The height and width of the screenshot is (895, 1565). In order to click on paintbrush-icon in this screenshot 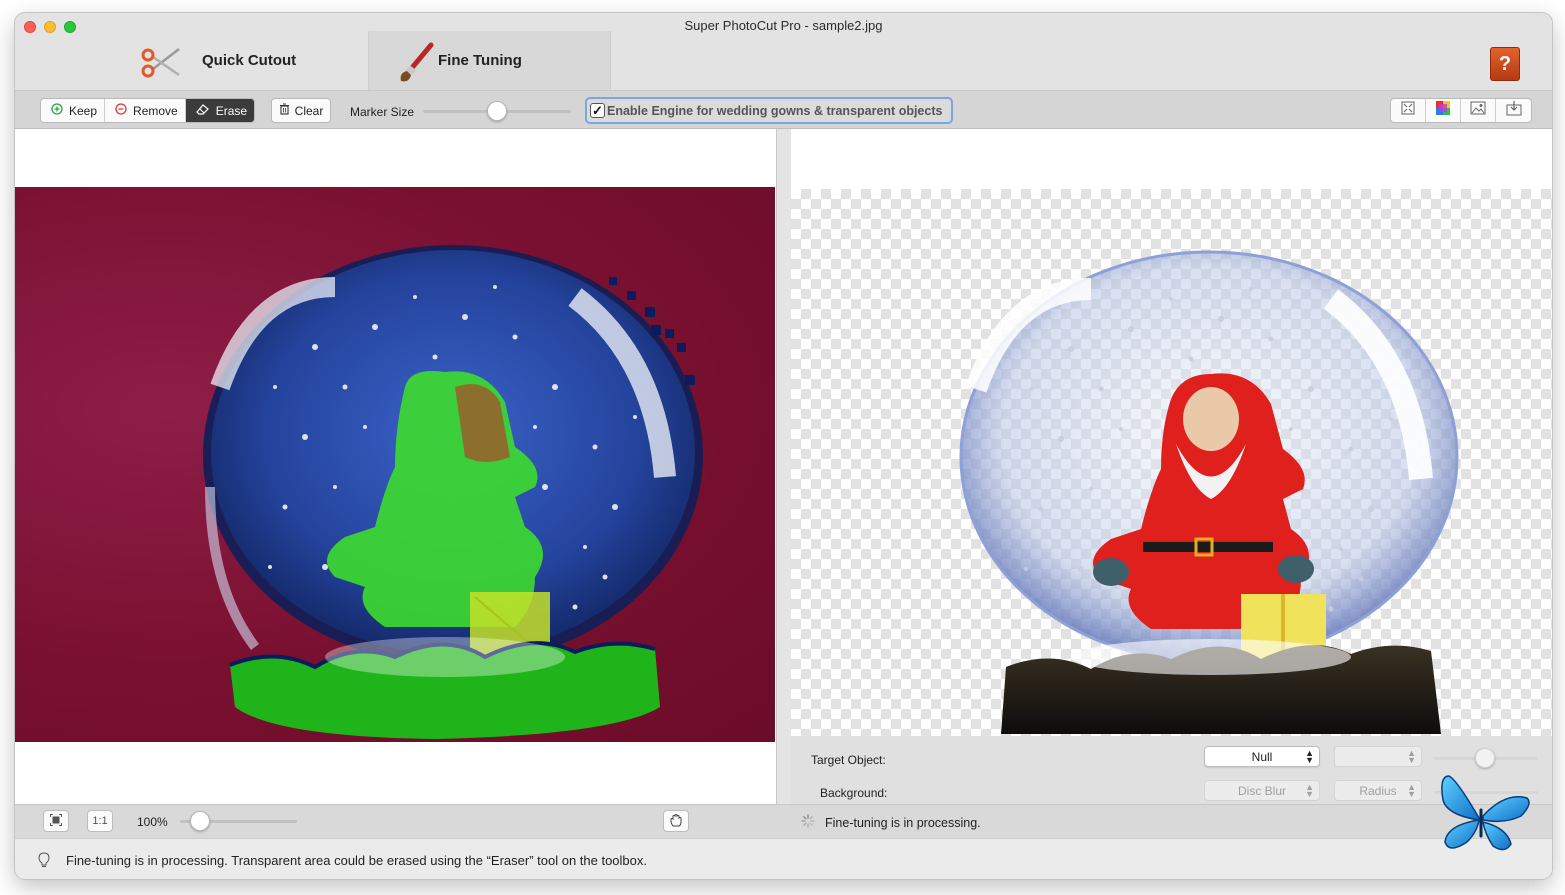, I will do `click(415, 65)`.